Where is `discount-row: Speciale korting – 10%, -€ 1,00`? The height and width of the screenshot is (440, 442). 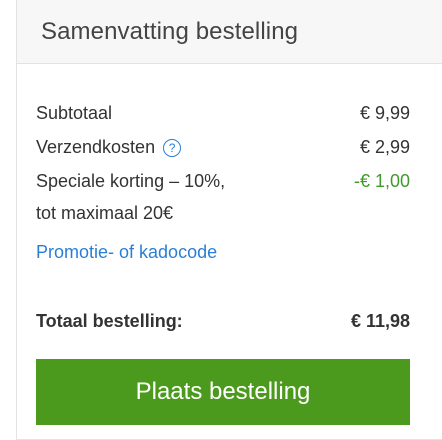
discount-row: Speciale korting – 10%, -€ 1,00 is located at coordinates (223, 181).